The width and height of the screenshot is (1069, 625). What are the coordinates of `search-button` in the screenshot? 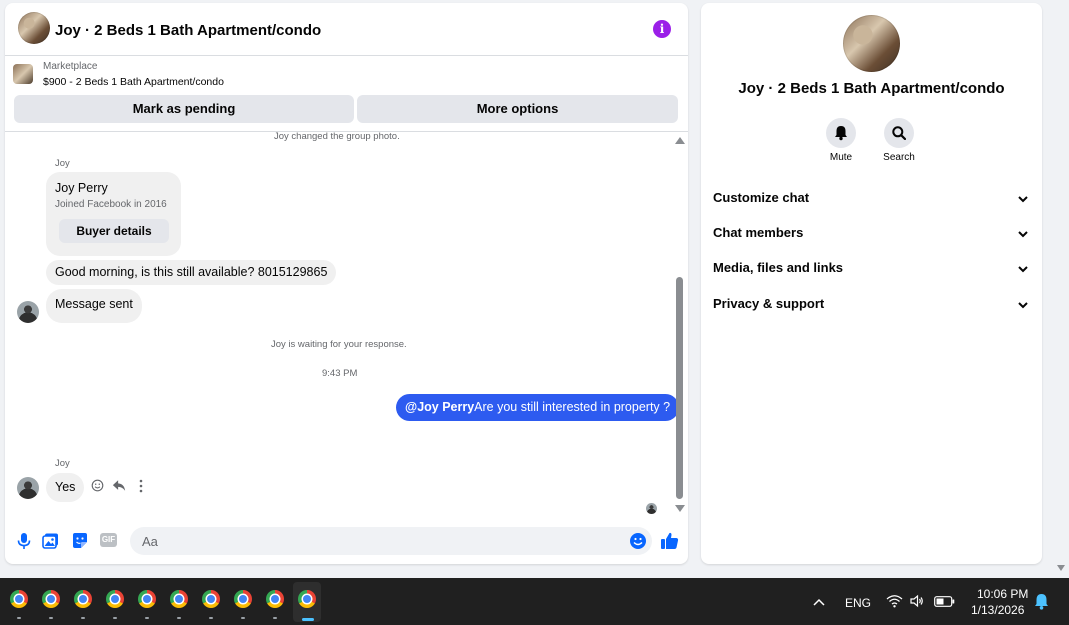 It's located at (899, 133).